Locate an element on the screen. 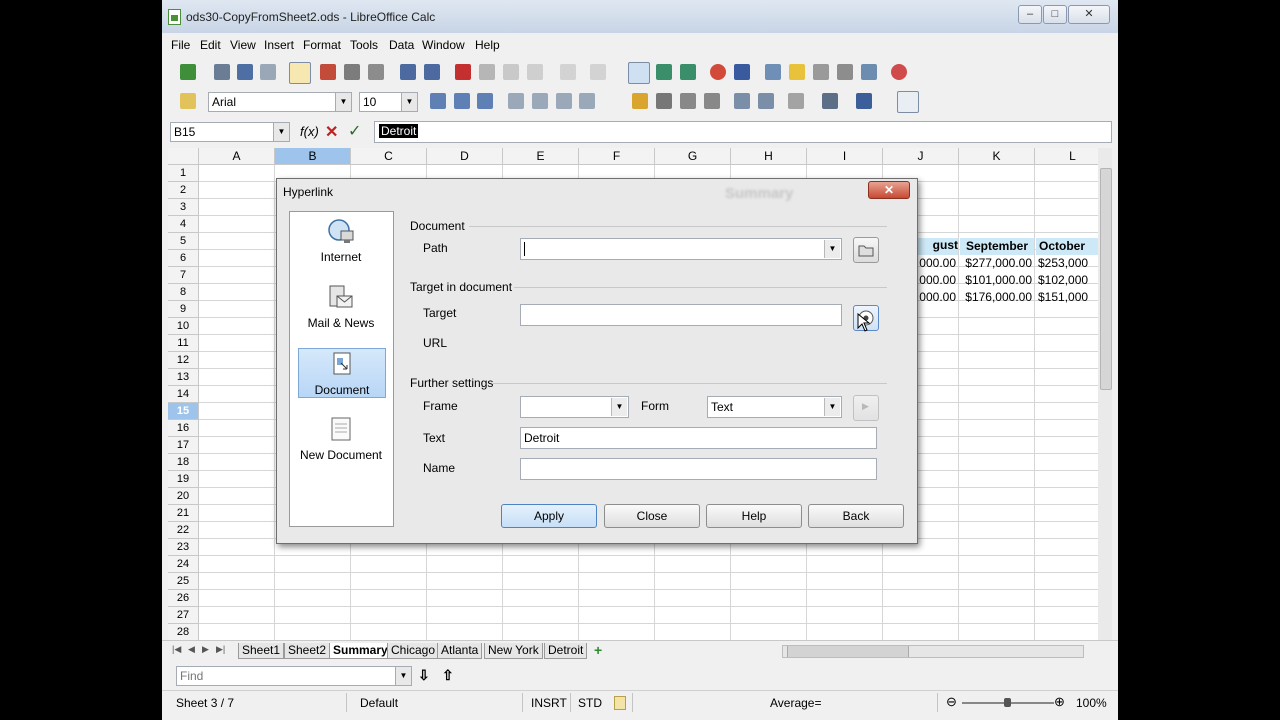 The image size is (1280, 720). row-header: 6 is located at coordinates (183, 258).